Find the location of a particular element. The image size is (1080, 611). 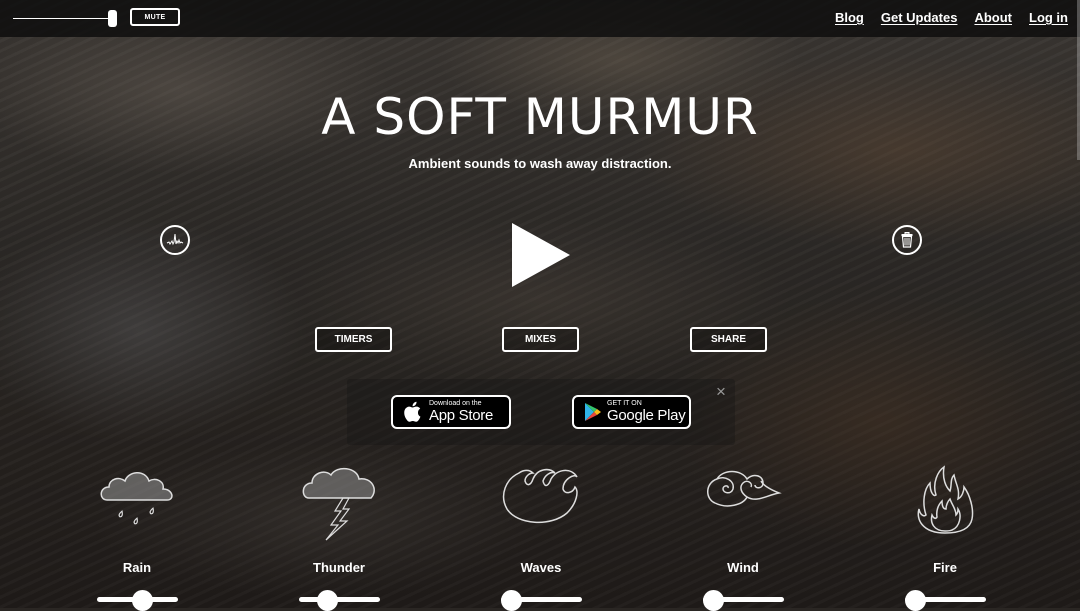

volume-slider-rain is located at coordinates (137, 600).